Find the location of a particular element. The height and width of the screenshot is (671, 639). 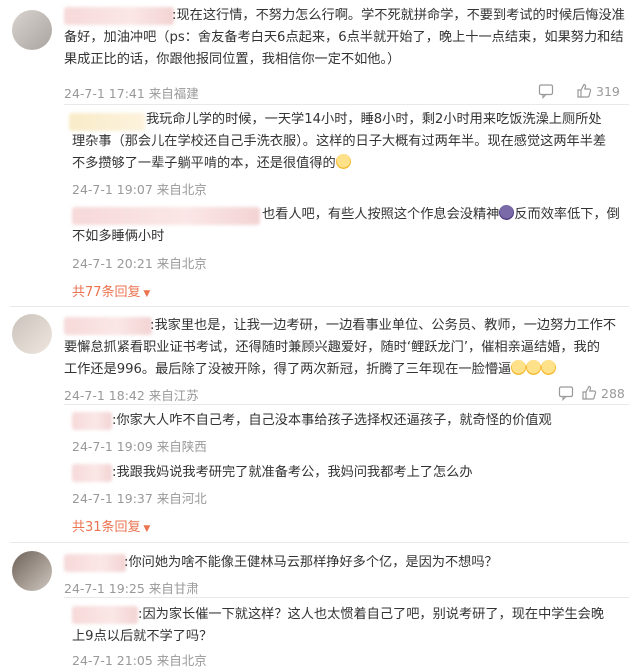

like-button: 319 is located at coordinates (598, 91).